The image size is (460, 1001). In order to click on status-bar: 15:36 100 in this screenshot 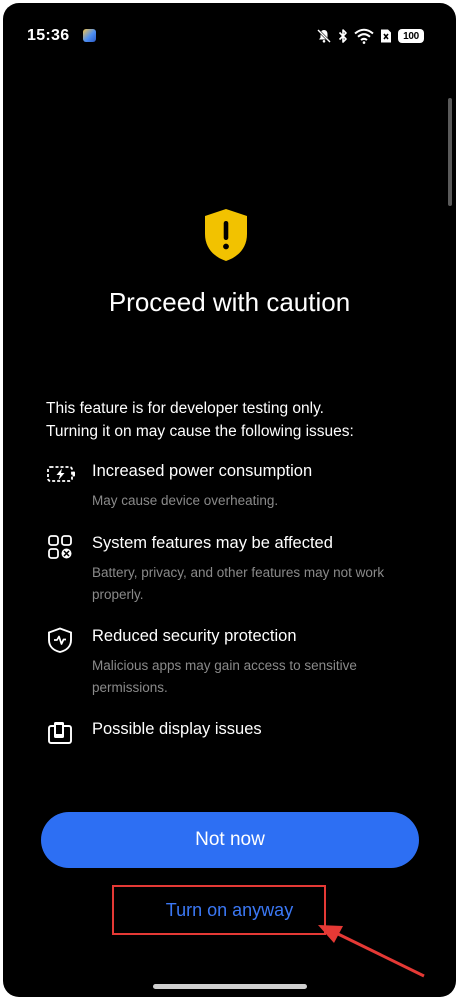, I will do `click(229, 33)`.